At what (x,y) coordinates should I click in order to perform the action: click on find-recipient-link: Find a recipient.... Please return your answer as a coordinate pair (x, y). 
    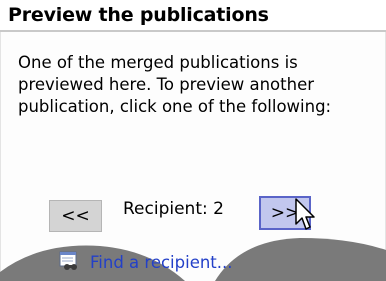
    Looking at the image, I should click on (161, 262).